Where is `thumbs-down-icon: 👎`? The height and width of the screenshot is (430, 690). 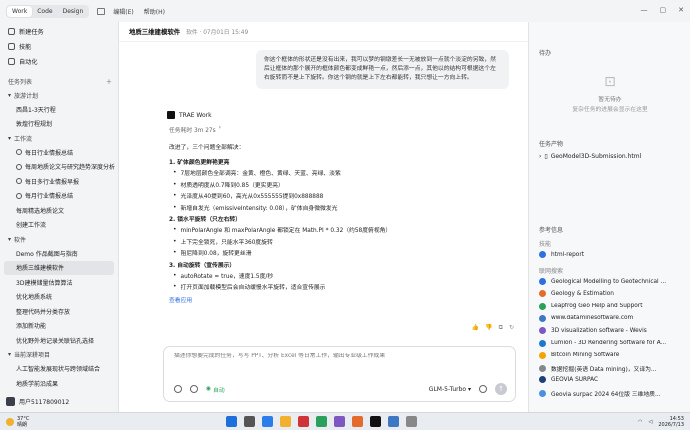 thumbs-down-icon: 👎 is located at coordinates (488, 328).